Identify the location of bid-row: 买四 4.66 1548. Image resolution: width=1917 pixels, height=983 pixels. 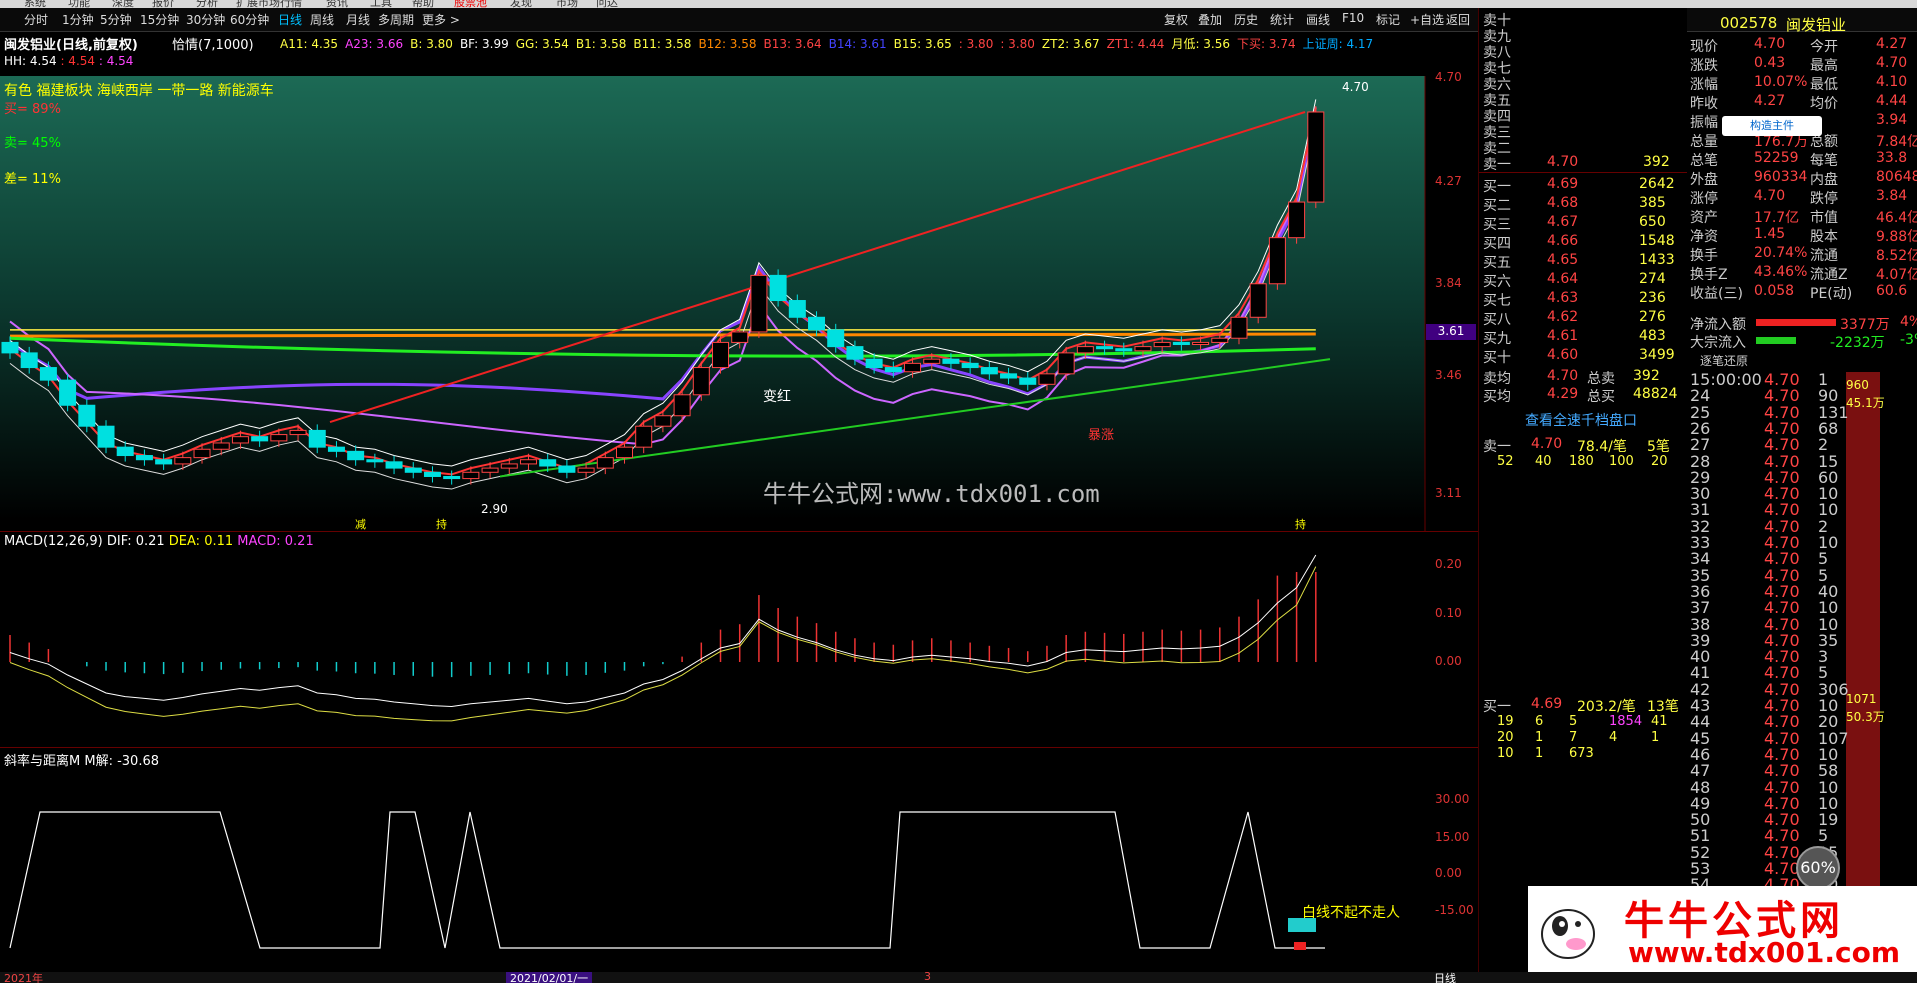
(1583, 242).